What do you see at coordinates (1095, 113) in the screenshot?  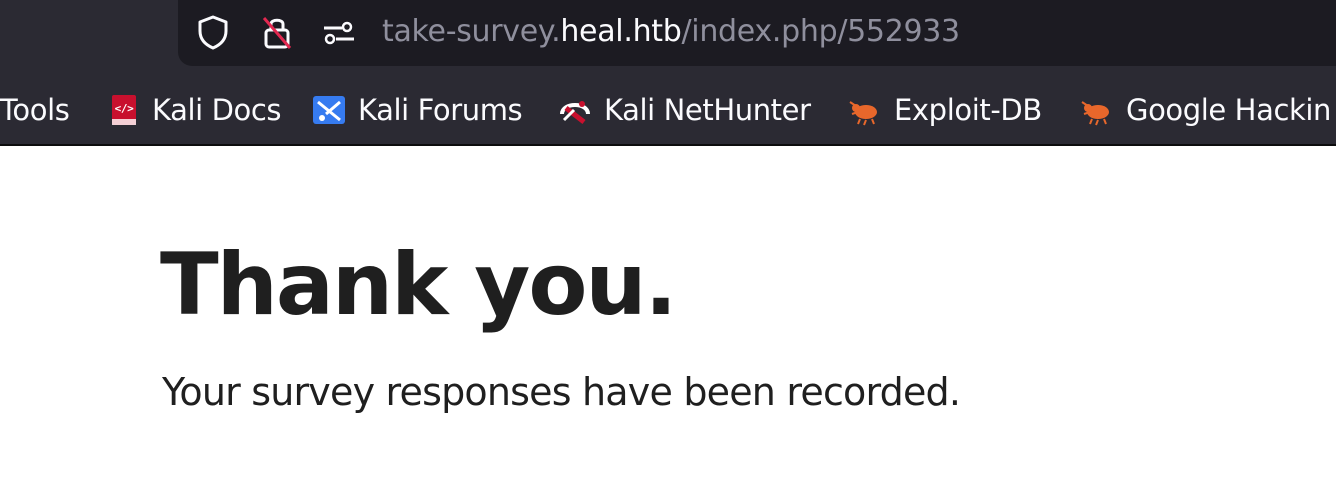 I see `ghdb-icon` at bounding box center [1095, 113].